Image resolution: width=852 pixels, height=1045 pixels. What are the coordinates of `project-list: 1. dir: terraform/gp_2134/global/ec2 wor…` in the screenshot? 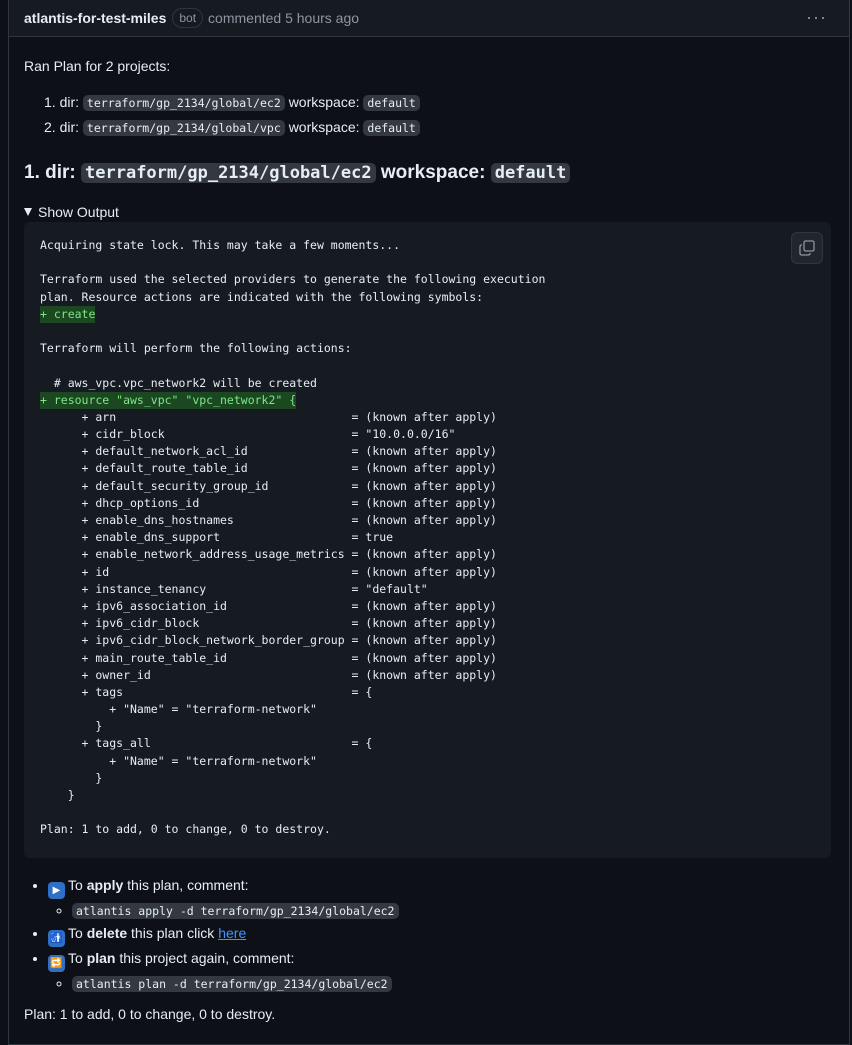 It's located at (222, 117).